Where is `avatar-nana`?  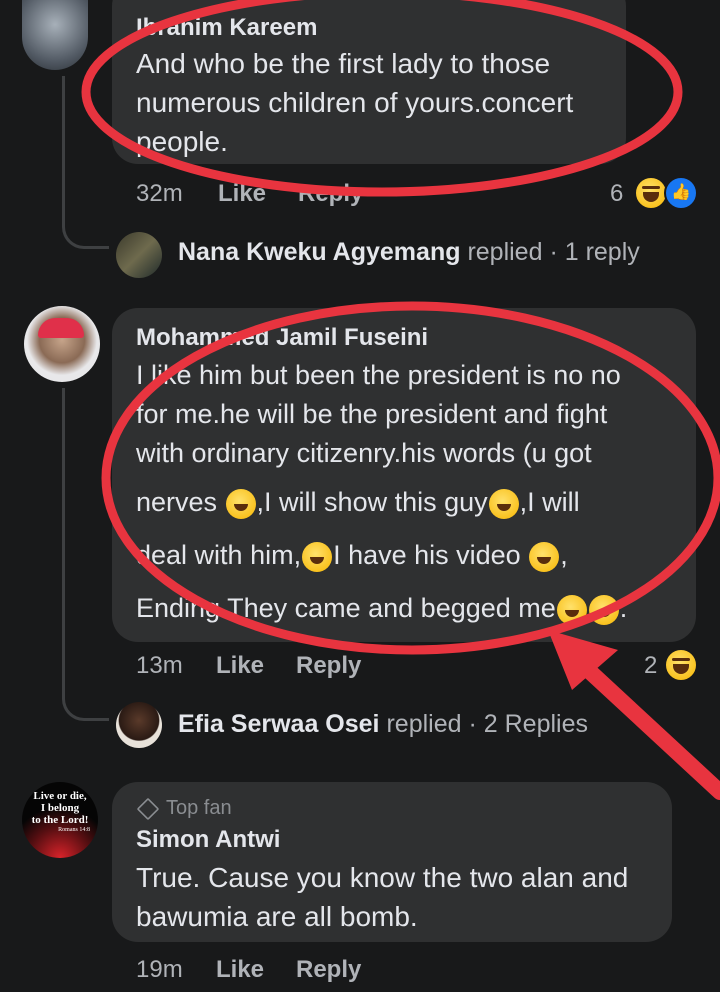 avatar-nana is located at coordinates (139, 255).